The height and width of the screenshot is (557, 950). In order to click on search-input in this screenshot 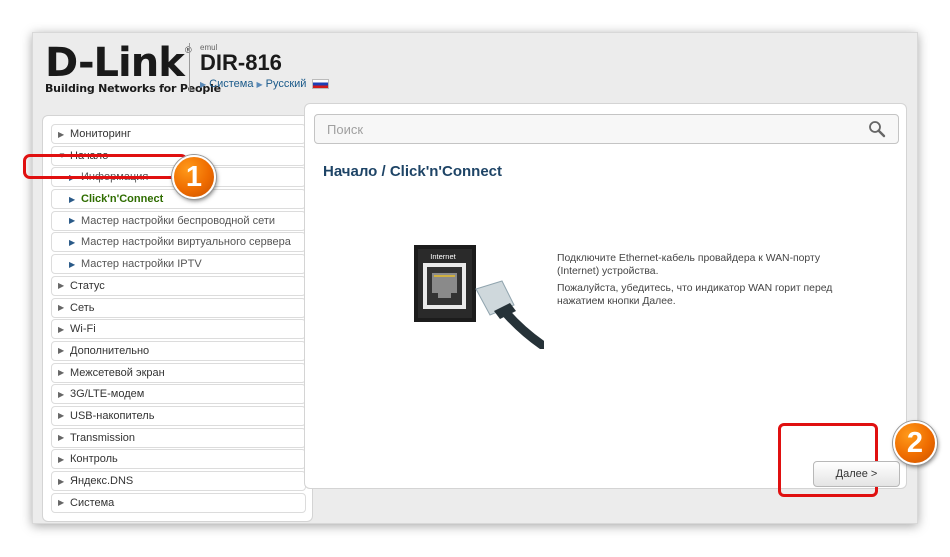, I will do `click(606, 129)`.